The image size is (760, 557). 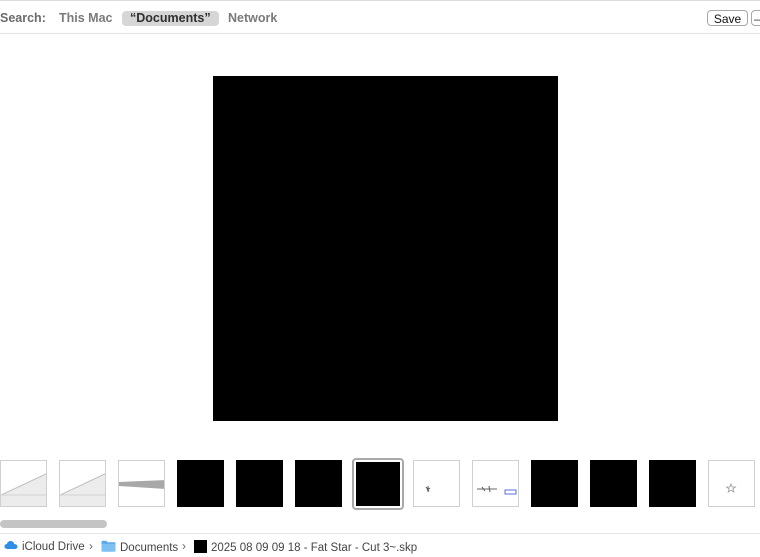 What do you see at coordinates (53, 546) in the screenshot?
I see `path-item-label: iCloud Drive` at bounding box center [53, 546].